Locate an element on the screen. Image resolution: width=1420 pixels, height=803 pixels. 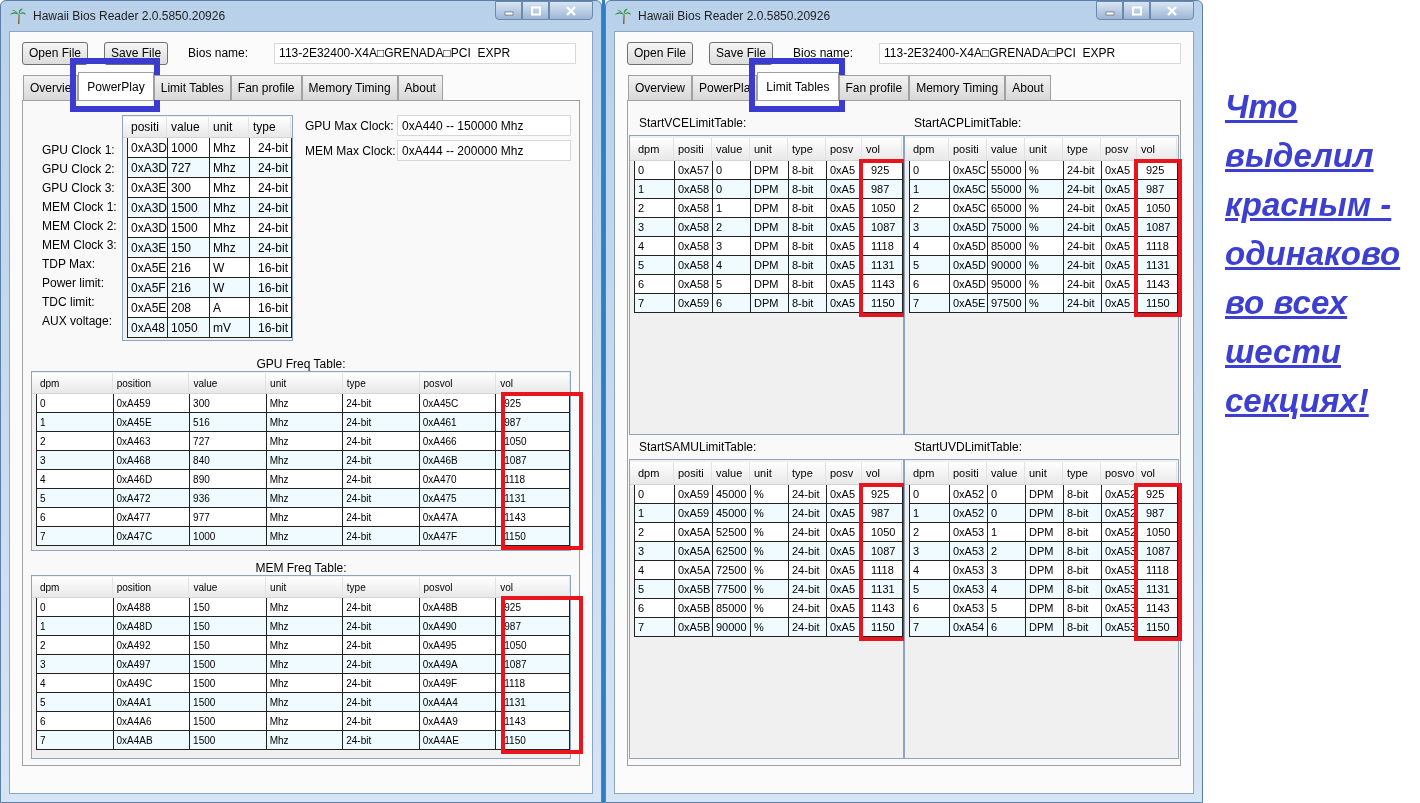
table-cell: A is located at coordinates (230, 307).